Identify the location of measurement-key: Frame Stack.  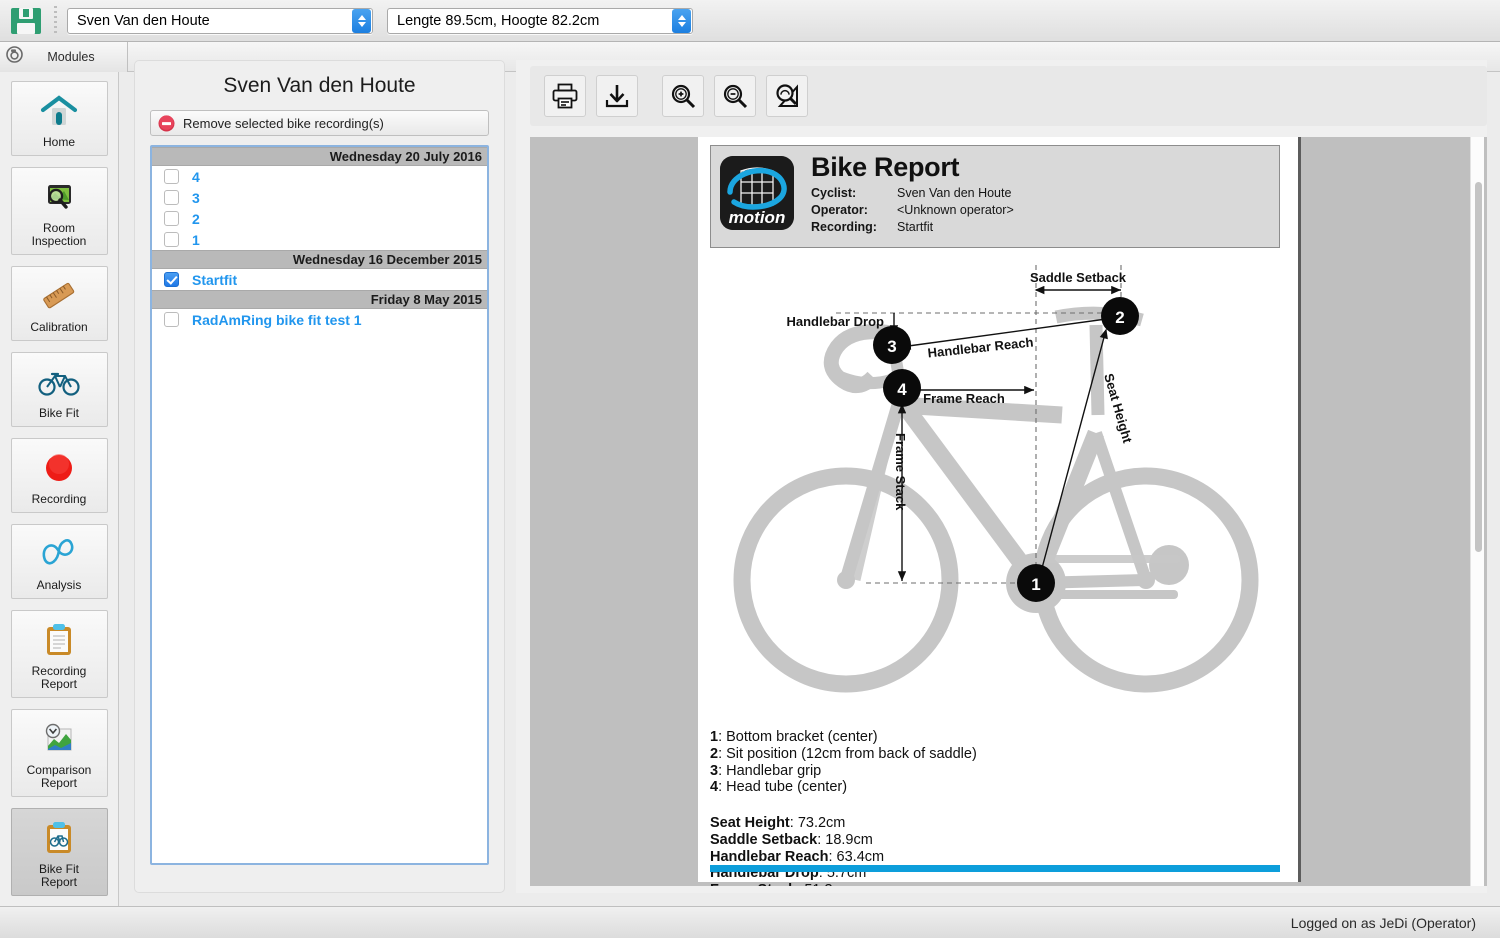
(753, 884).